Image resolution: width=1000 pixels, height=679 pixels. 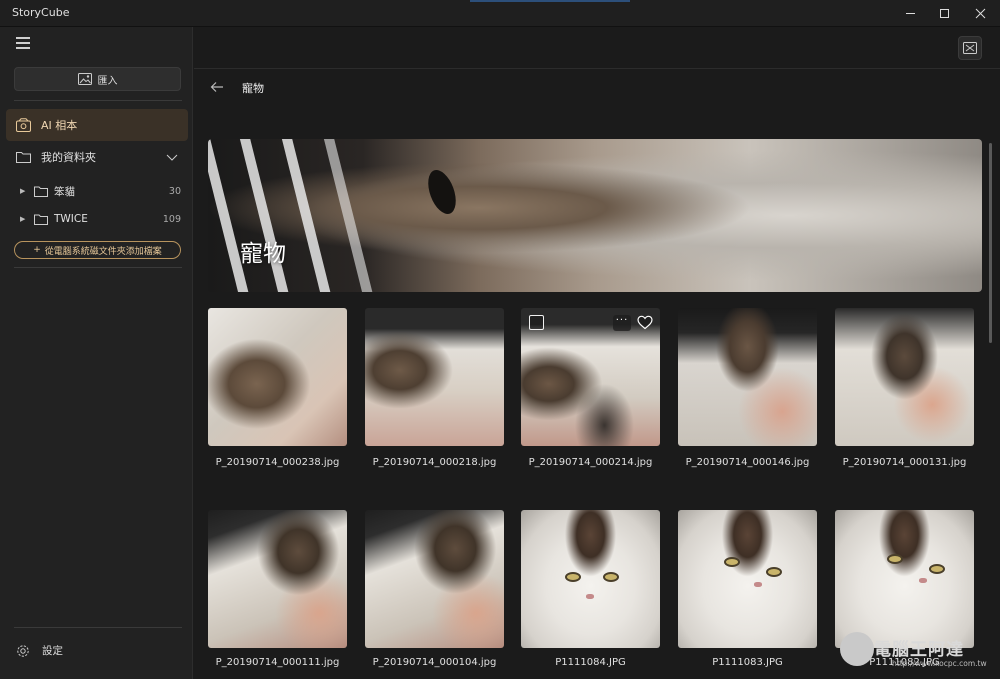 I want to click on header-divider, so click(x=597, y=68).